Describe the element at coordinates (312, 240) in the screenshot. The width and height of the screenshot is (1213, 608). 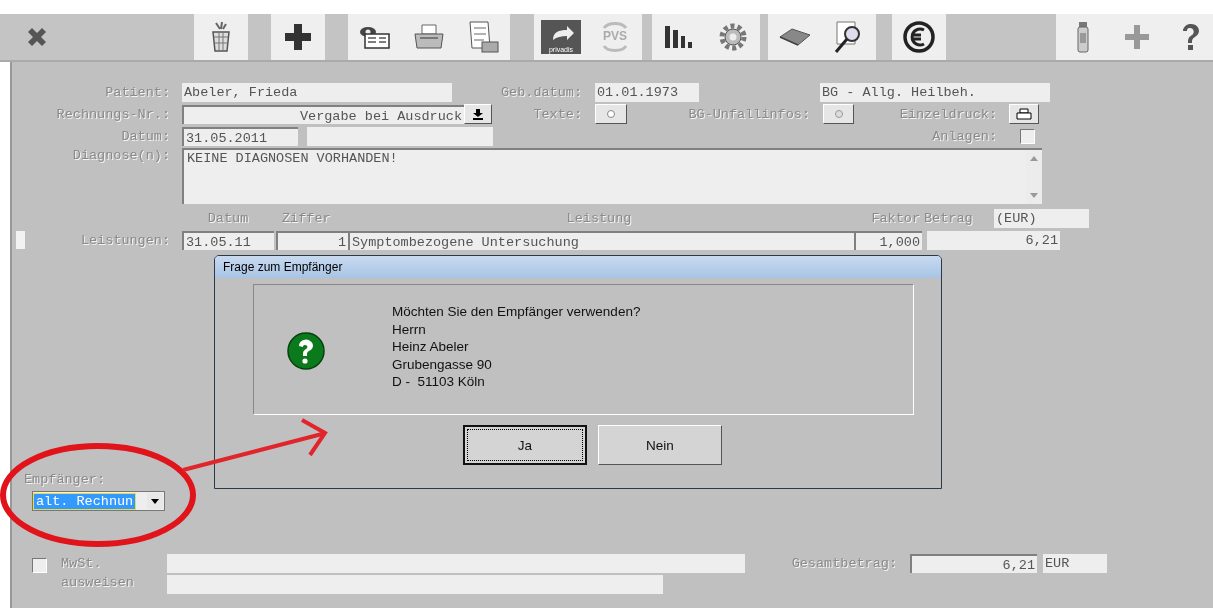
I see `table-cell: 1` at that location.